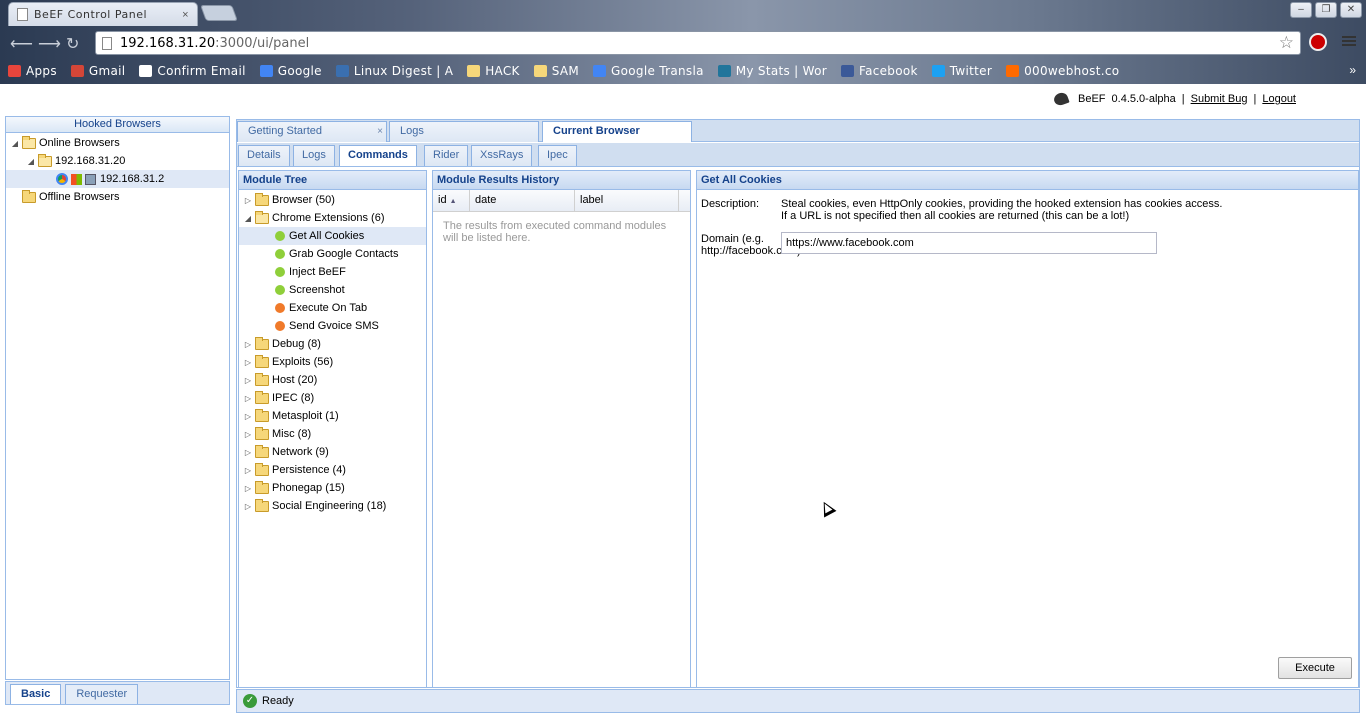  I want to click on tree-node-browser: ▷ Browser (50), so click(332, 200).